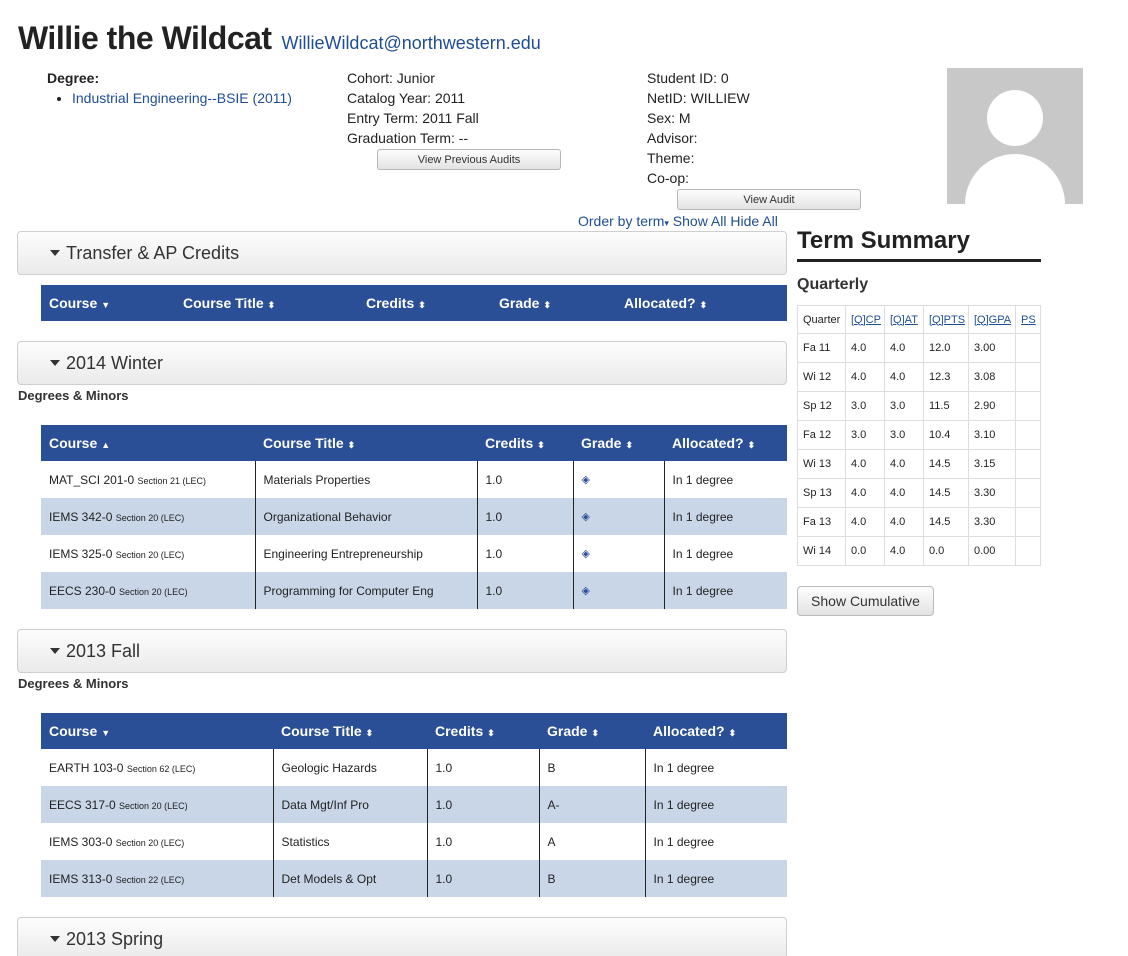  What do you see at coordinates (410, 43) in the screenshot?
I see `student-email-link: WillieWildcat@northwestern.edu` at bounding box center [410, 43].